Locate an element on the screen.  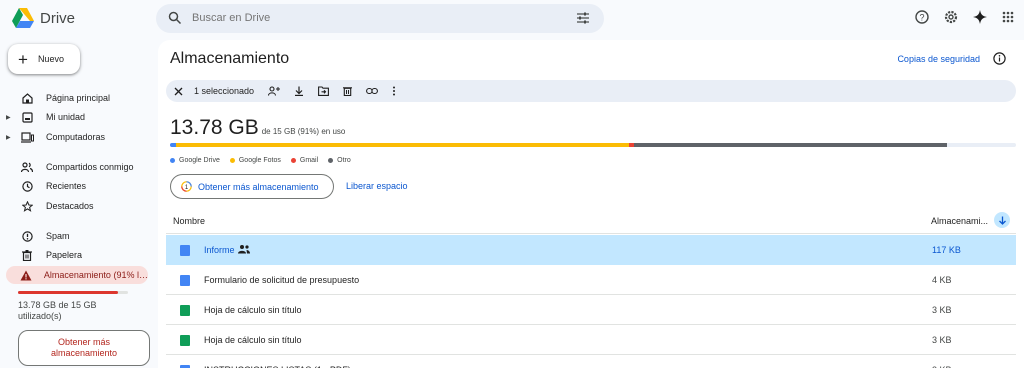
storage-usage-summary: 13.78 GB de 15 GB (91%) en uso is located at coordinates (257, 128).